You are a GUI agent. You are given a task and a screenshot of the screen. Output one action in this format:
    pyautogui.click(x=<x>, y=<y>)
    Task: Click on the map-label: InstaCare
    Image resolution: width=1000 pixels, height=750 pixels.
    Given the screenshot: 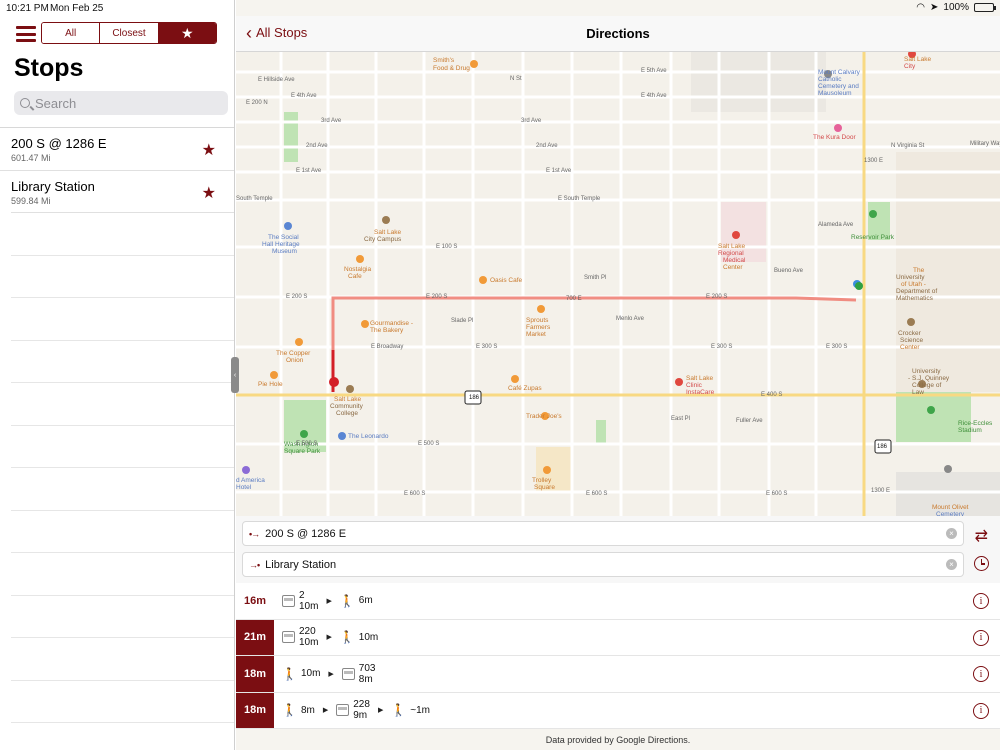 What is the action you would take?
    pyautogui.click(x=700, y=392)
    